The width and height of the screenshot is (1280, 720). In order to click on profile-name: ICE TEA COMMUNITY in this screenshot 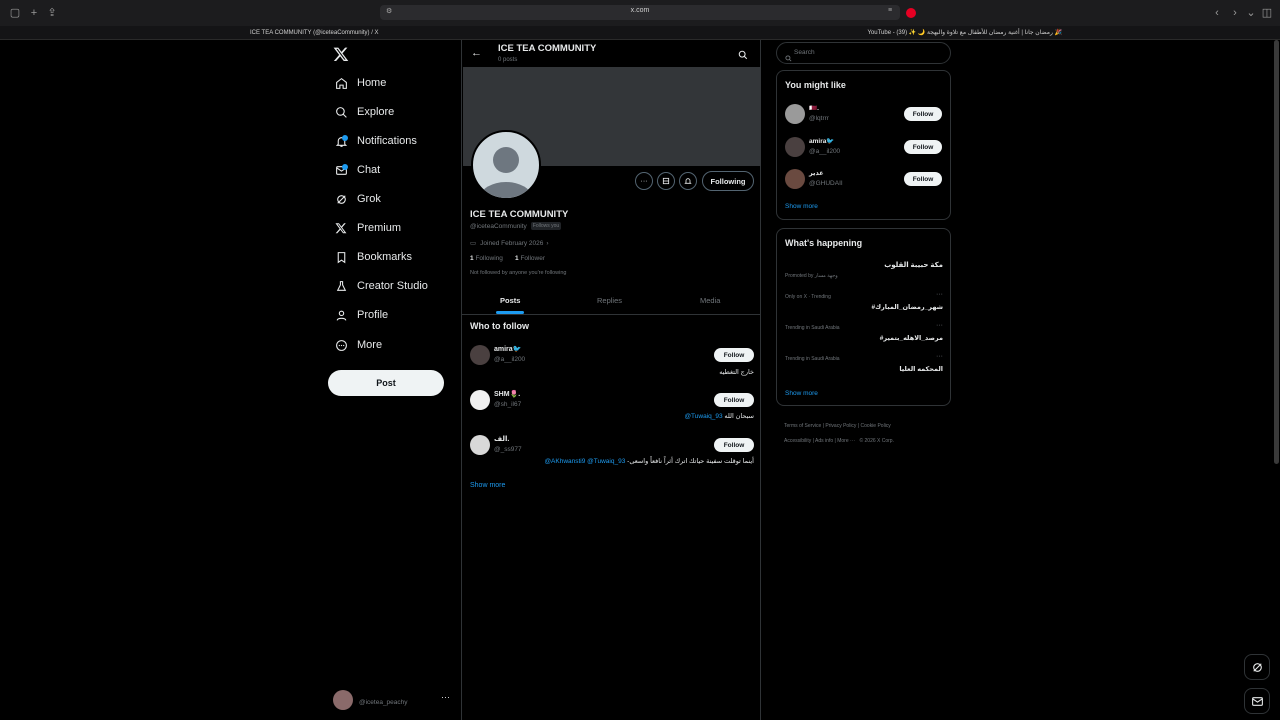, I will do `click(519, 214)`.